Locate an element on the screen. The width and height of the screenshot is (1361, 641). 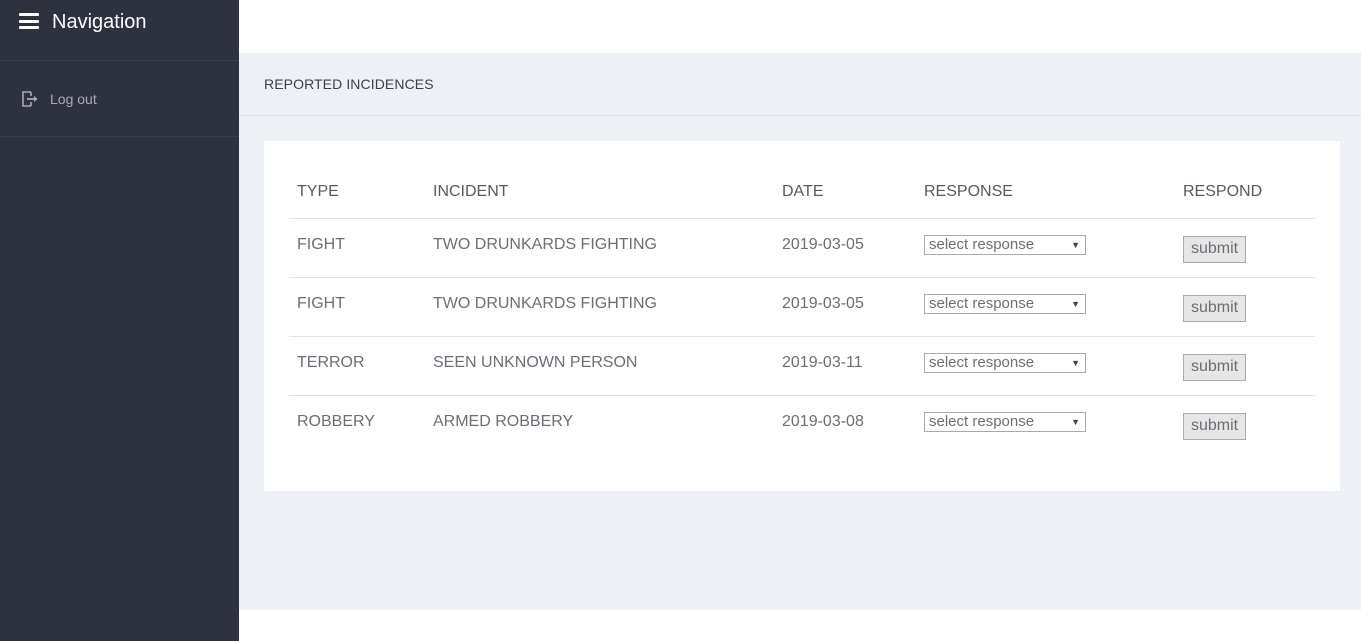
menu-icon is located at coordinates (29, 21).